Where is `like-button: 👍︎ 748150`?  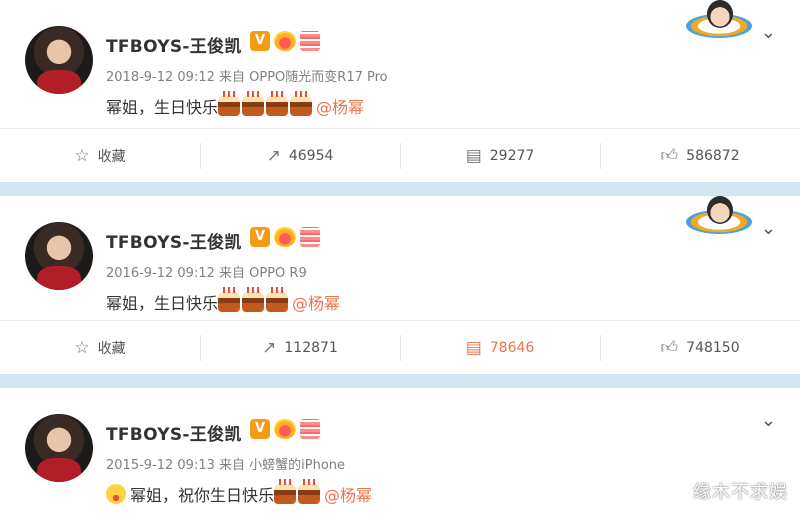 like-button: 👍︎ 748150 is located at coordinates (700, 347).